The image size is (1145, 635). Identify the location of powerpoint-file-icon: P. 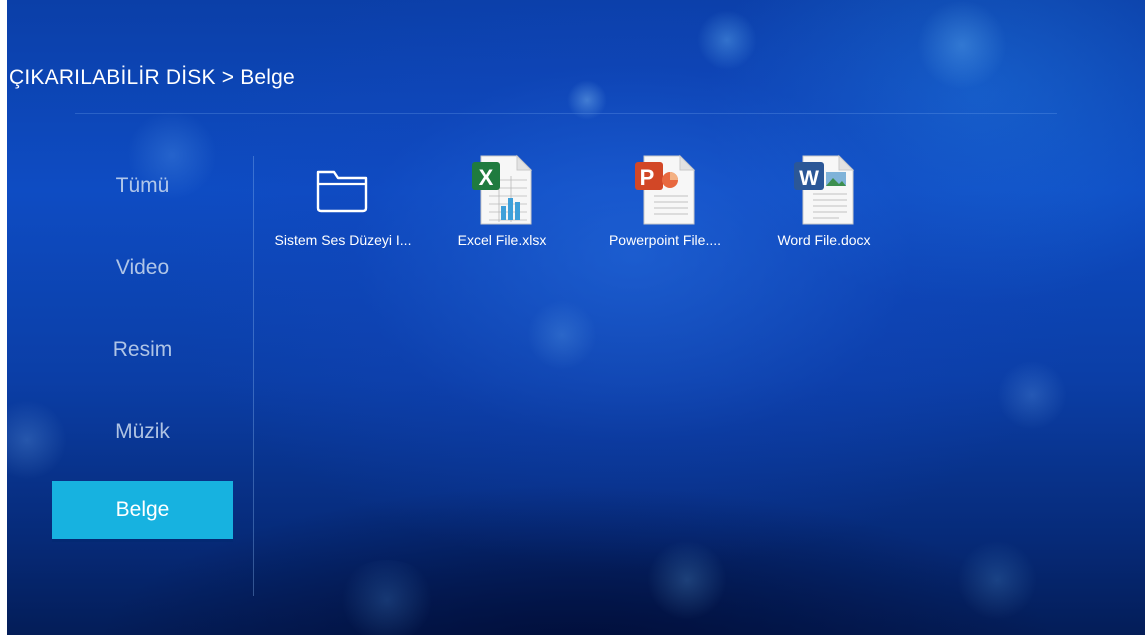
(665, 189).